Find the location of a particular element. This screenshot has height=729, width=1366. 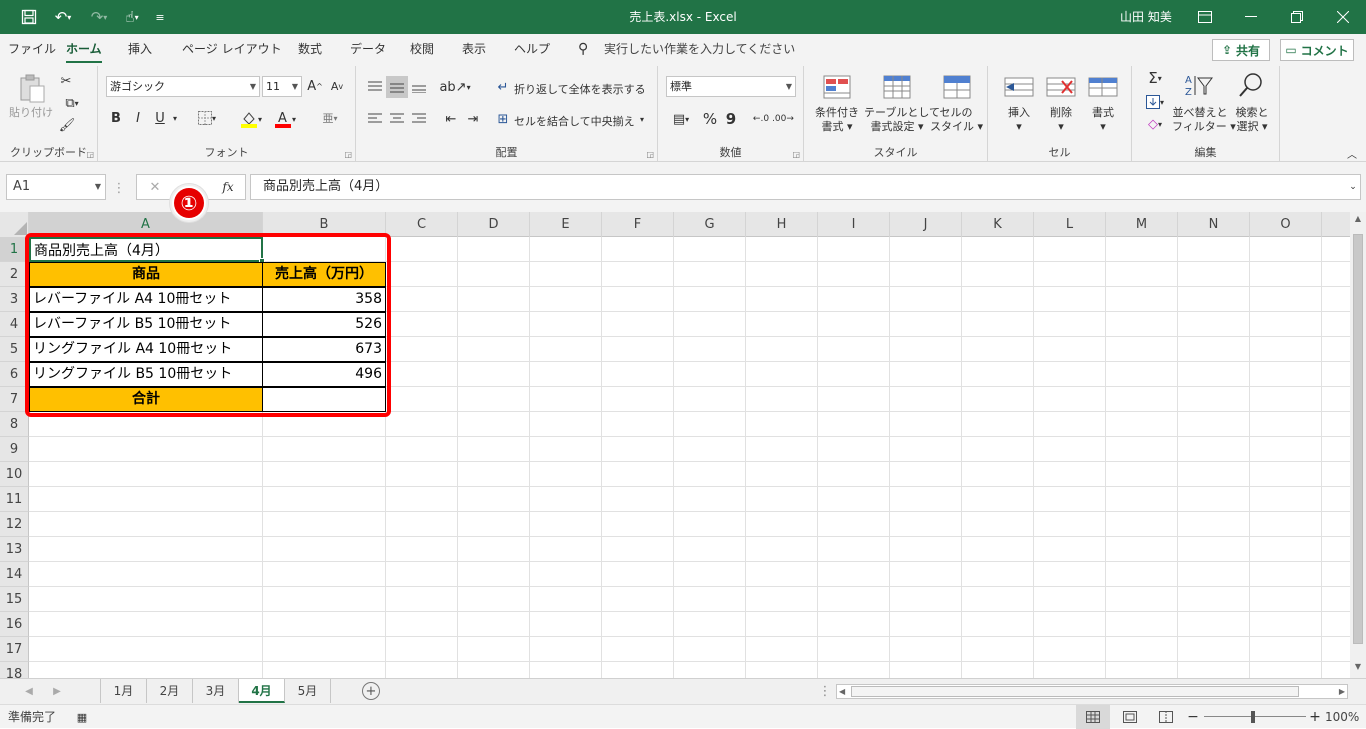

row-header-10: 10 is located at coordinates (14, 474).